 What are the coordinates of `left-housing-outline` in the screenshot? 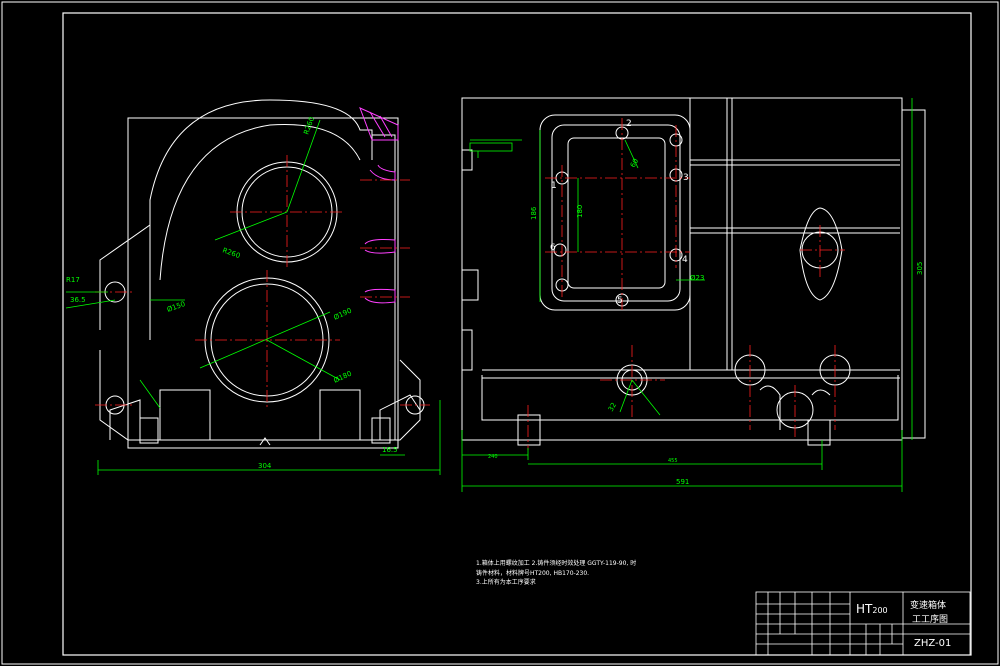 It's located at (263, 283).